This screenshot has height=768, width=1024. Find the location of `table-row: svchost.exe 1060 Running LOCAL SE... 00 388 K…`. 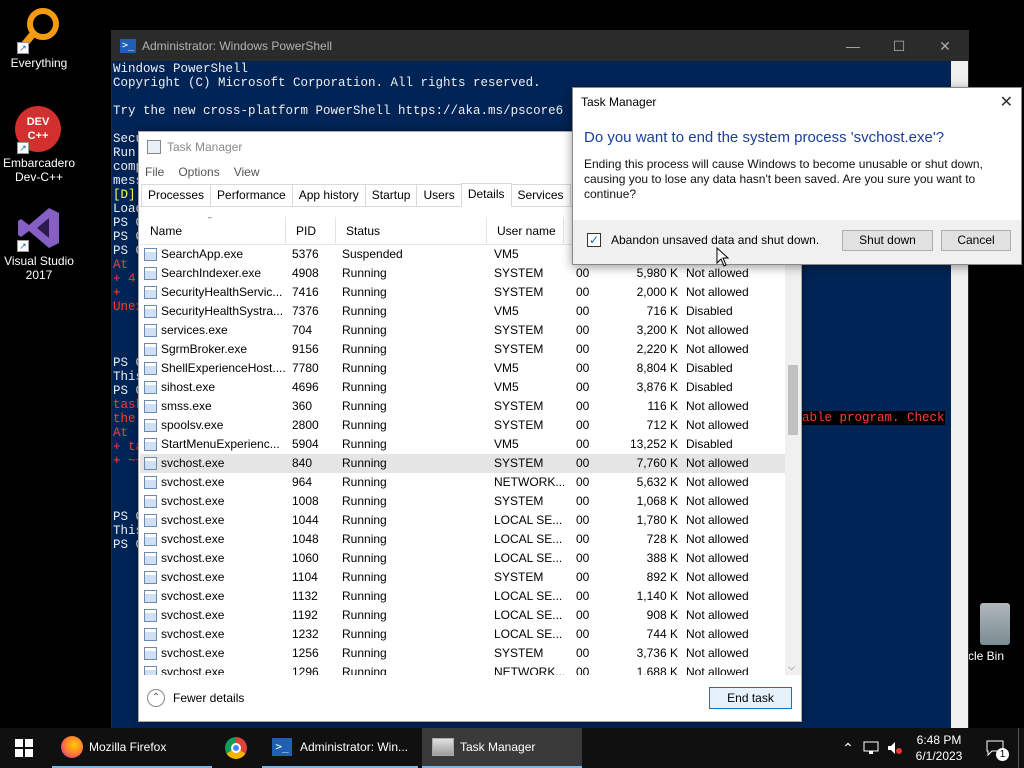

table-row: svchost.exe 1060 Running LOCAL SE... 00 388 K… is located at coordinates (464, 558).